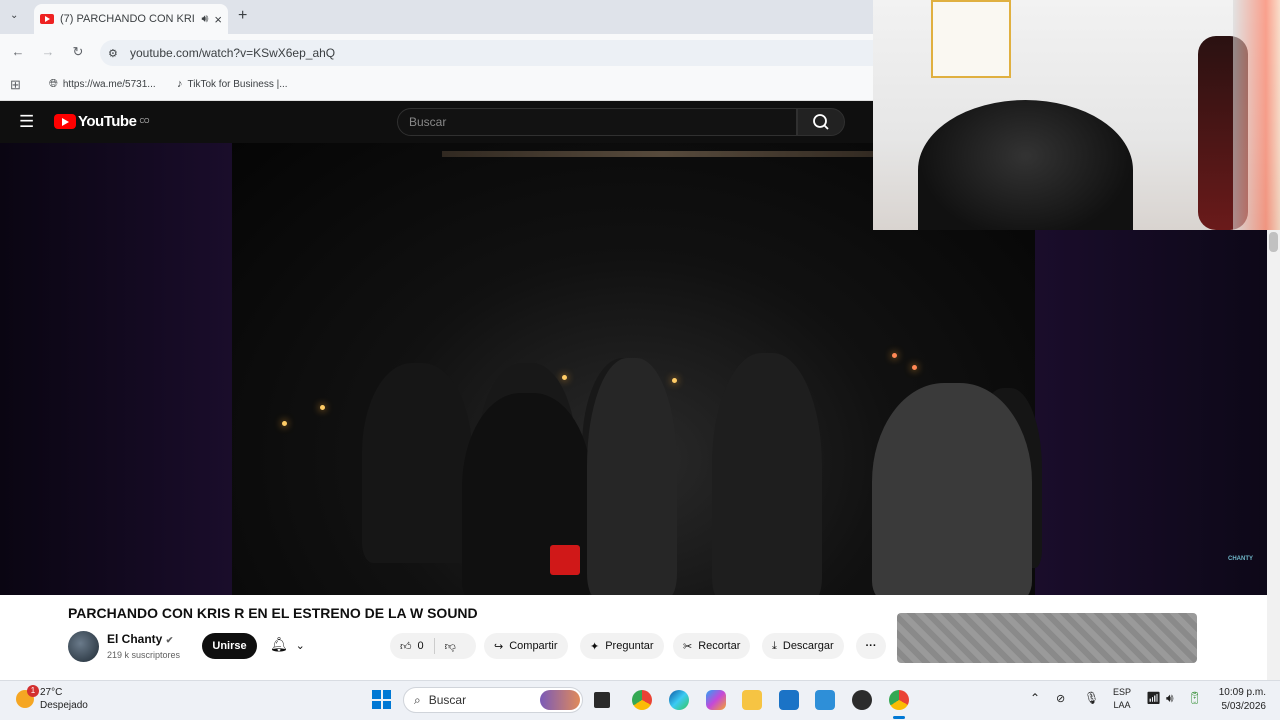  I want to click on bell-icon: 🔔︎, so click(279, 644).